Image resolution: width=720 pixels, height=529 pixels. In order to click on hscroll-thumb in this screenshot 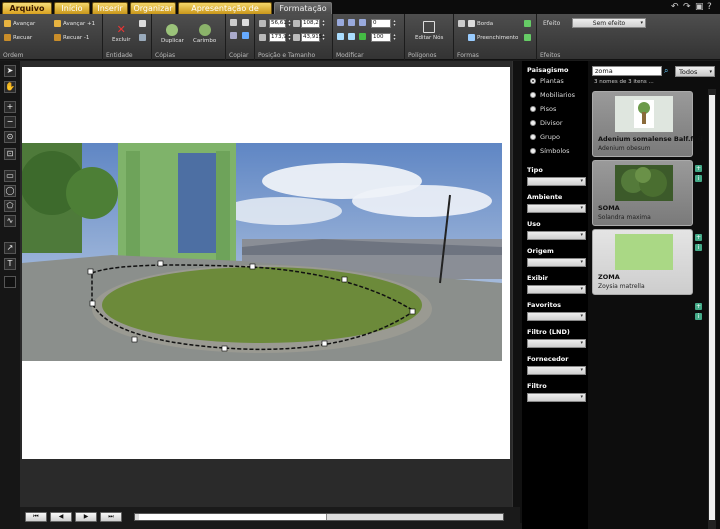, I will do `click(233, 517)`.